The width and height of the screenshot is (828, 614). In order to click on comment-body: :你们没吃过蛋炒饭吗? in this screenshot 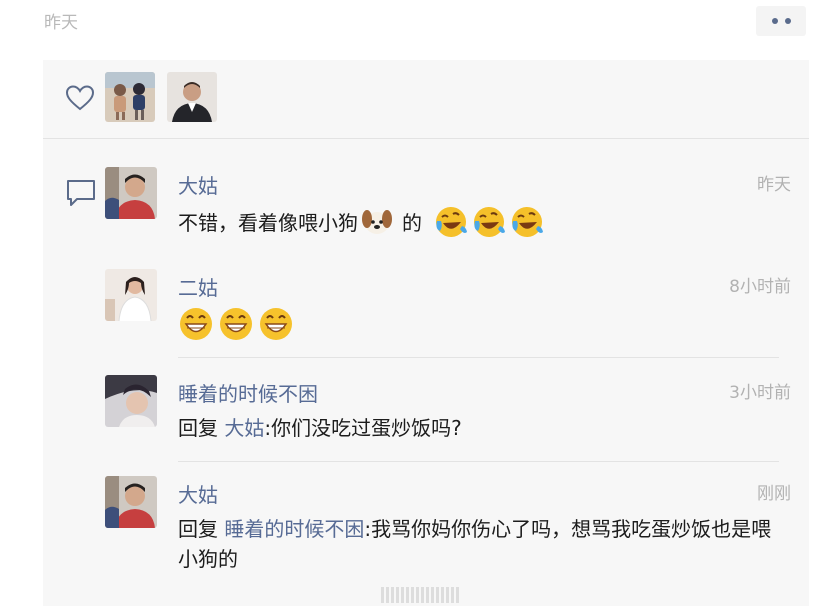, I will do `click(363, 428)`.